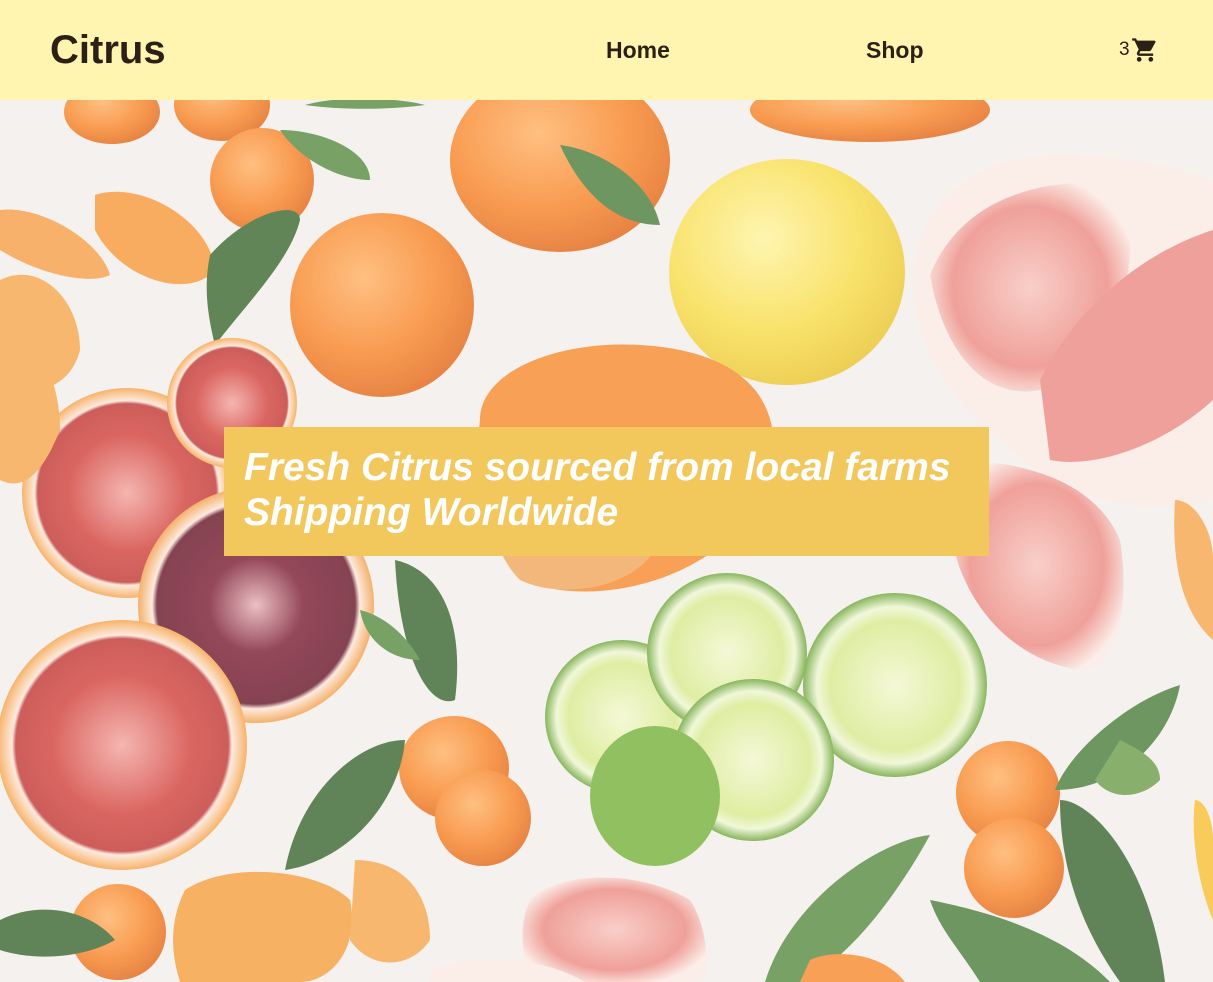 The image size is (1213, 982). I want to click on cart-button: 3, so click(1139, 50).